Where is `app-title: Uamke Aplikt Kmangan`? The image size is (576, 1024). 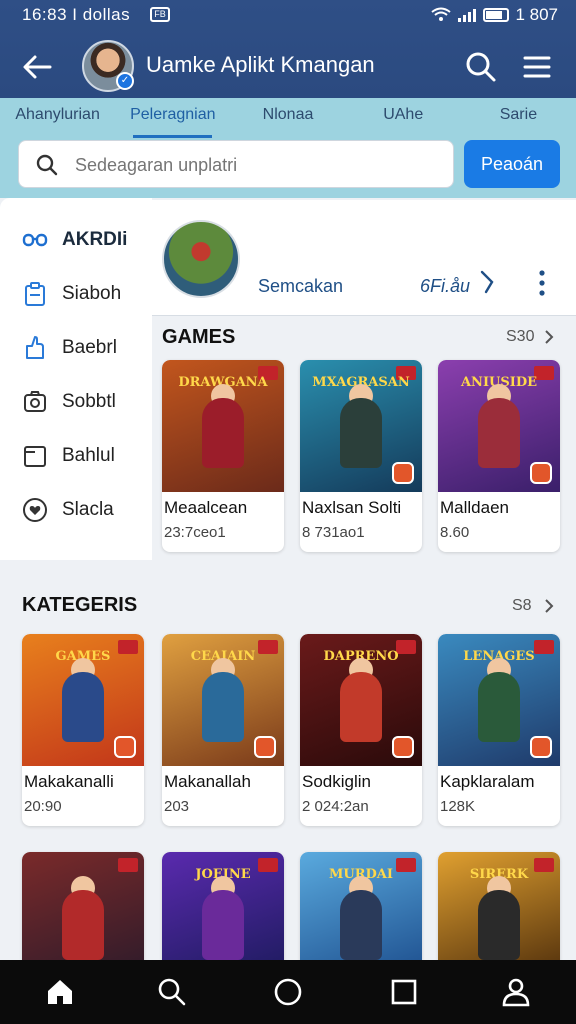 app-title: Uamke Aplikt Kmangan is located at coordinates (260, 64).